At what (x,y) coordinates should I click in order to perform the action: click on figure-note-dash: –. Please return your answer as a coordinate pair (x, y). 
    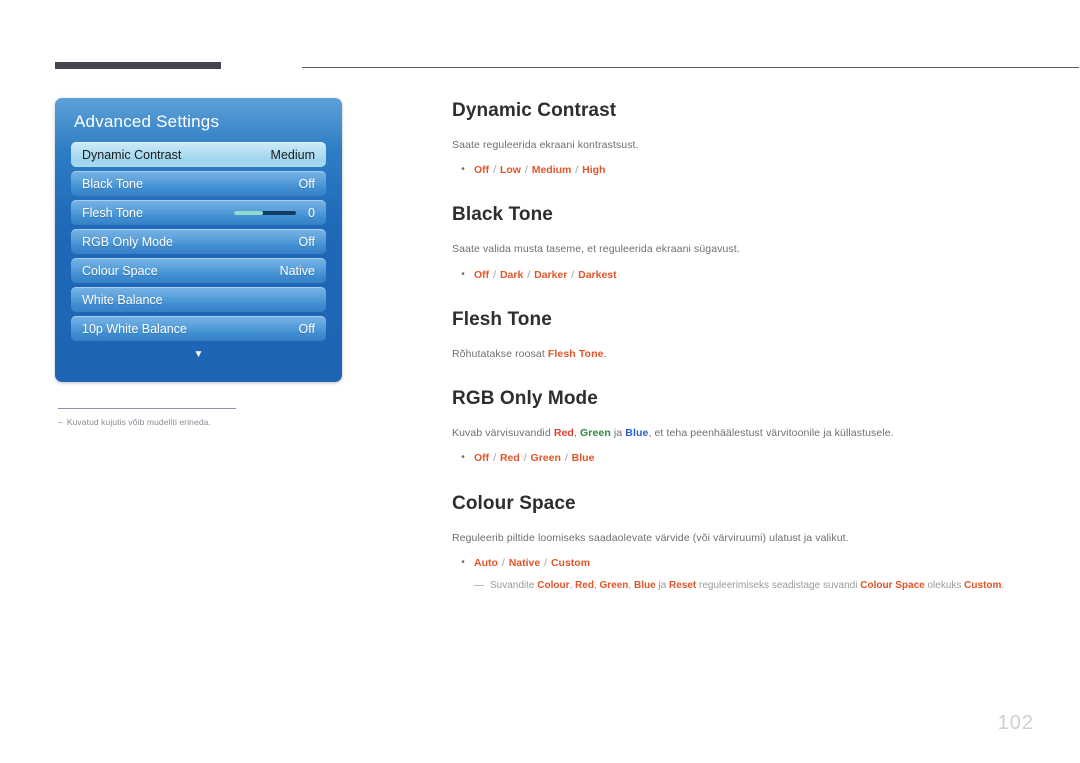
    Looking at the image, I should click on (60, 422).